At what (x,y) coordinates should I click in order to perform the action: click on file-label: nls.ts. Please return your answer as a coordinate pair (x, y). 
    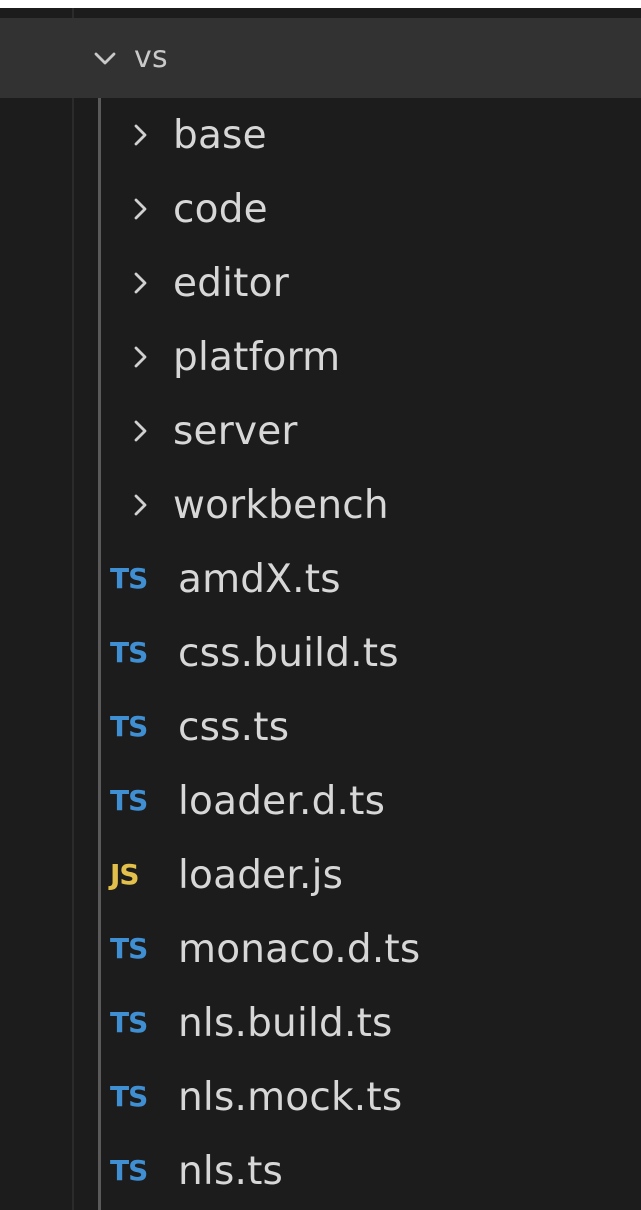
    Looking at the image, I should click on (231, 1171).